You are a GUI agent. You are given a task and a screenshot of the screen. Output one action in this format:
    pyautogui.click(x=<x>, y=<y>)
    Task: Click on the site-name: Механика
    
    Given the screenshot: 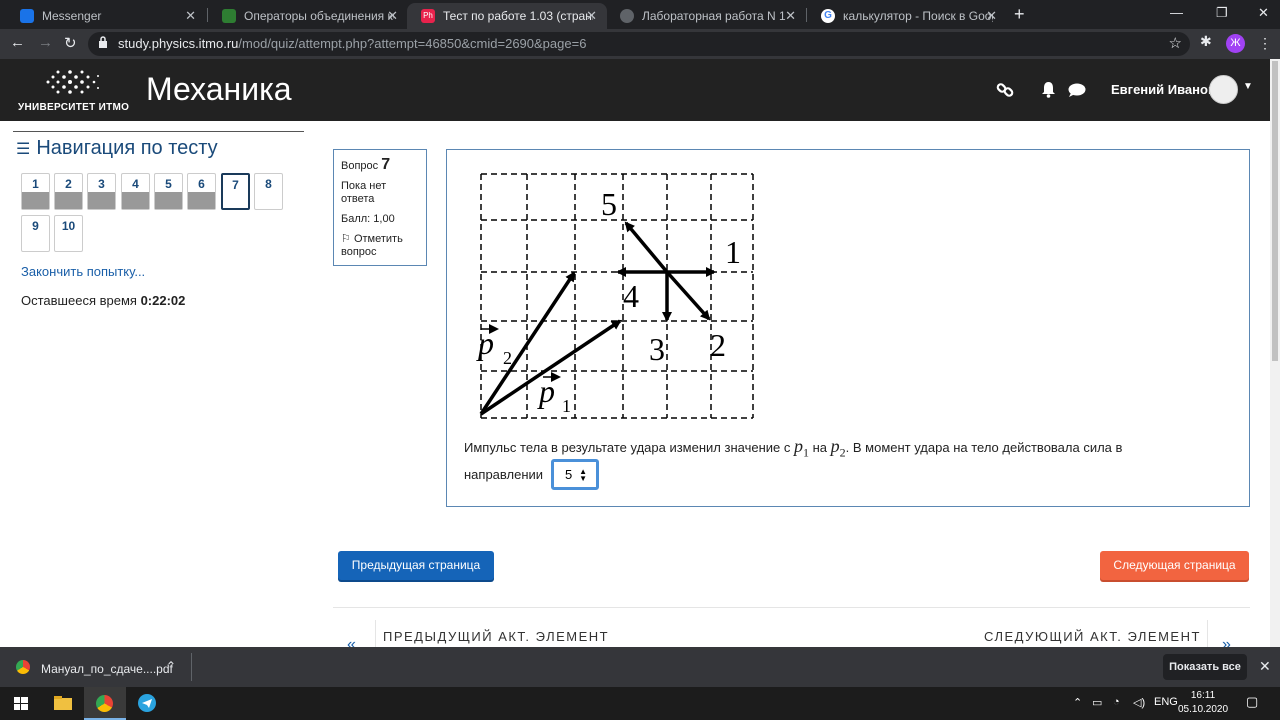 What is the action you would take?
    pyautogui.click(x=219, y=89)
    